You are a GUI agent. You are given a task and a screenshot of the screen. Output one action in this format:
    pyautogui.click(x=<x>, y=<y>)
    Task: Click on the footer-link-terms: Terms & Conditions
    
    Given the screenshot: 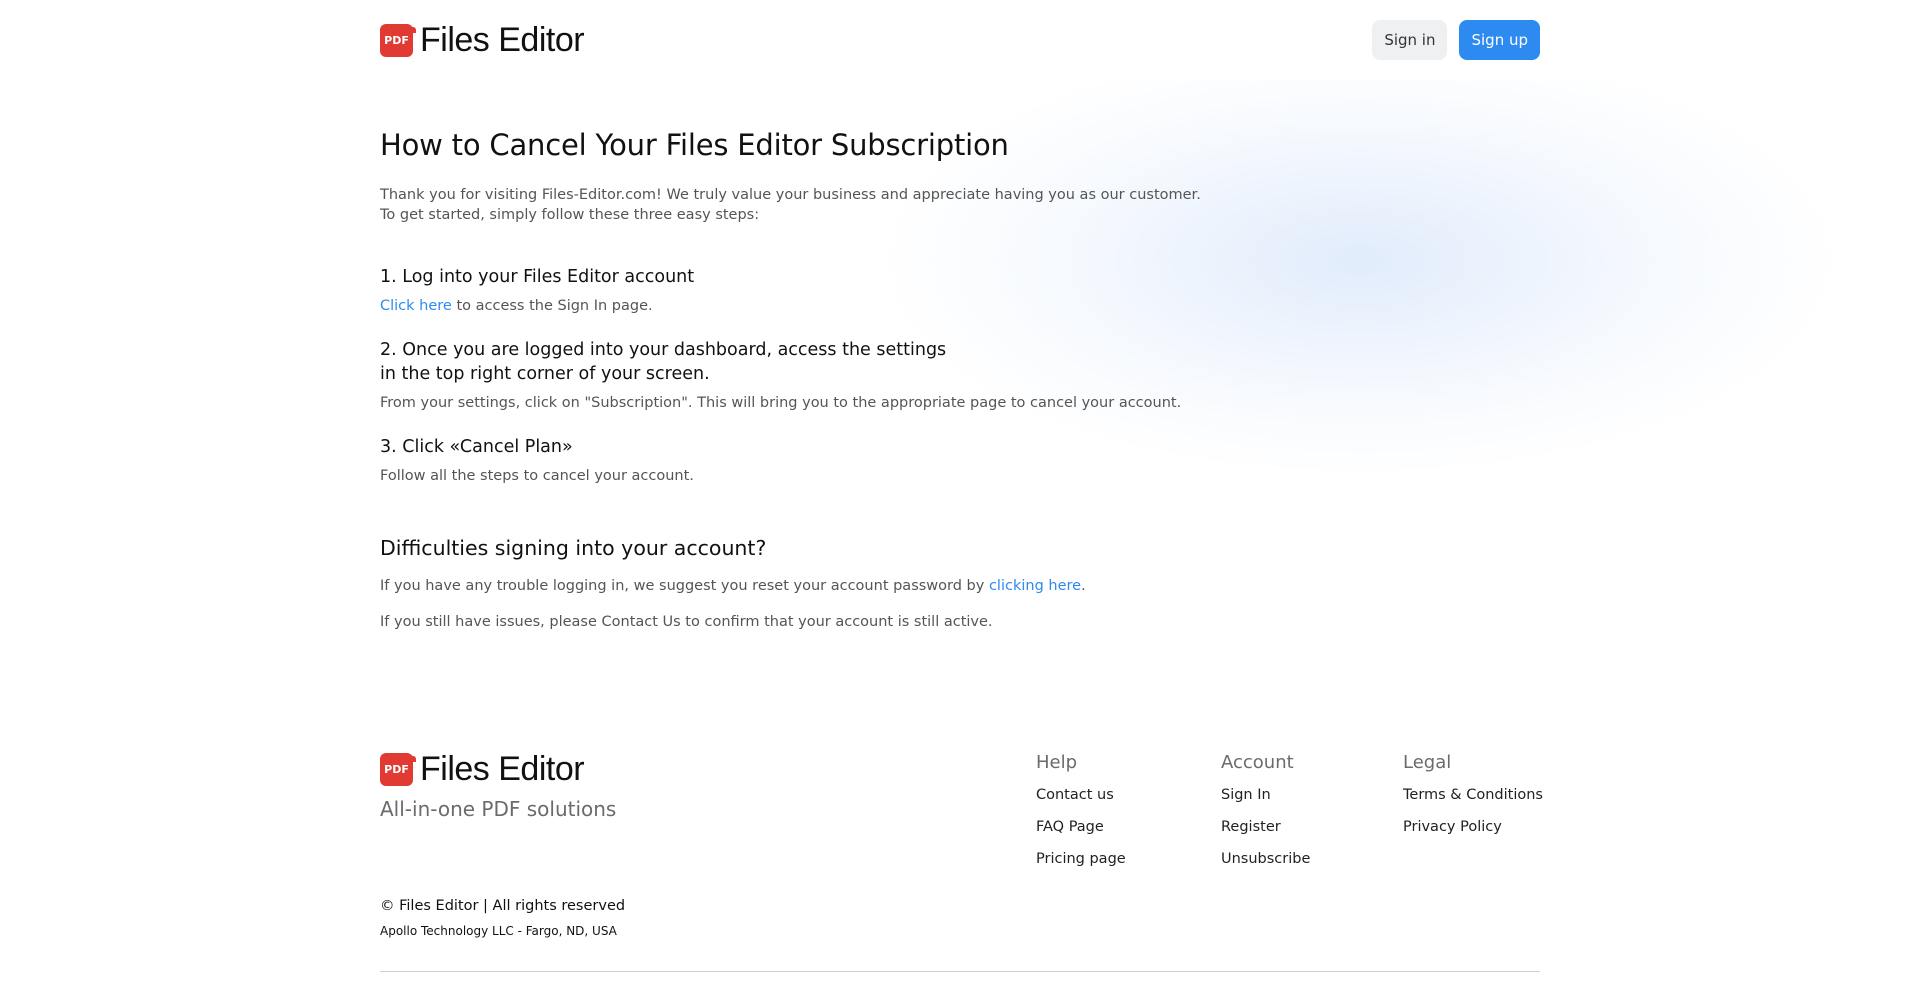 What is the action you would take?
    pyautogui.click(x=1473, y=795)
    